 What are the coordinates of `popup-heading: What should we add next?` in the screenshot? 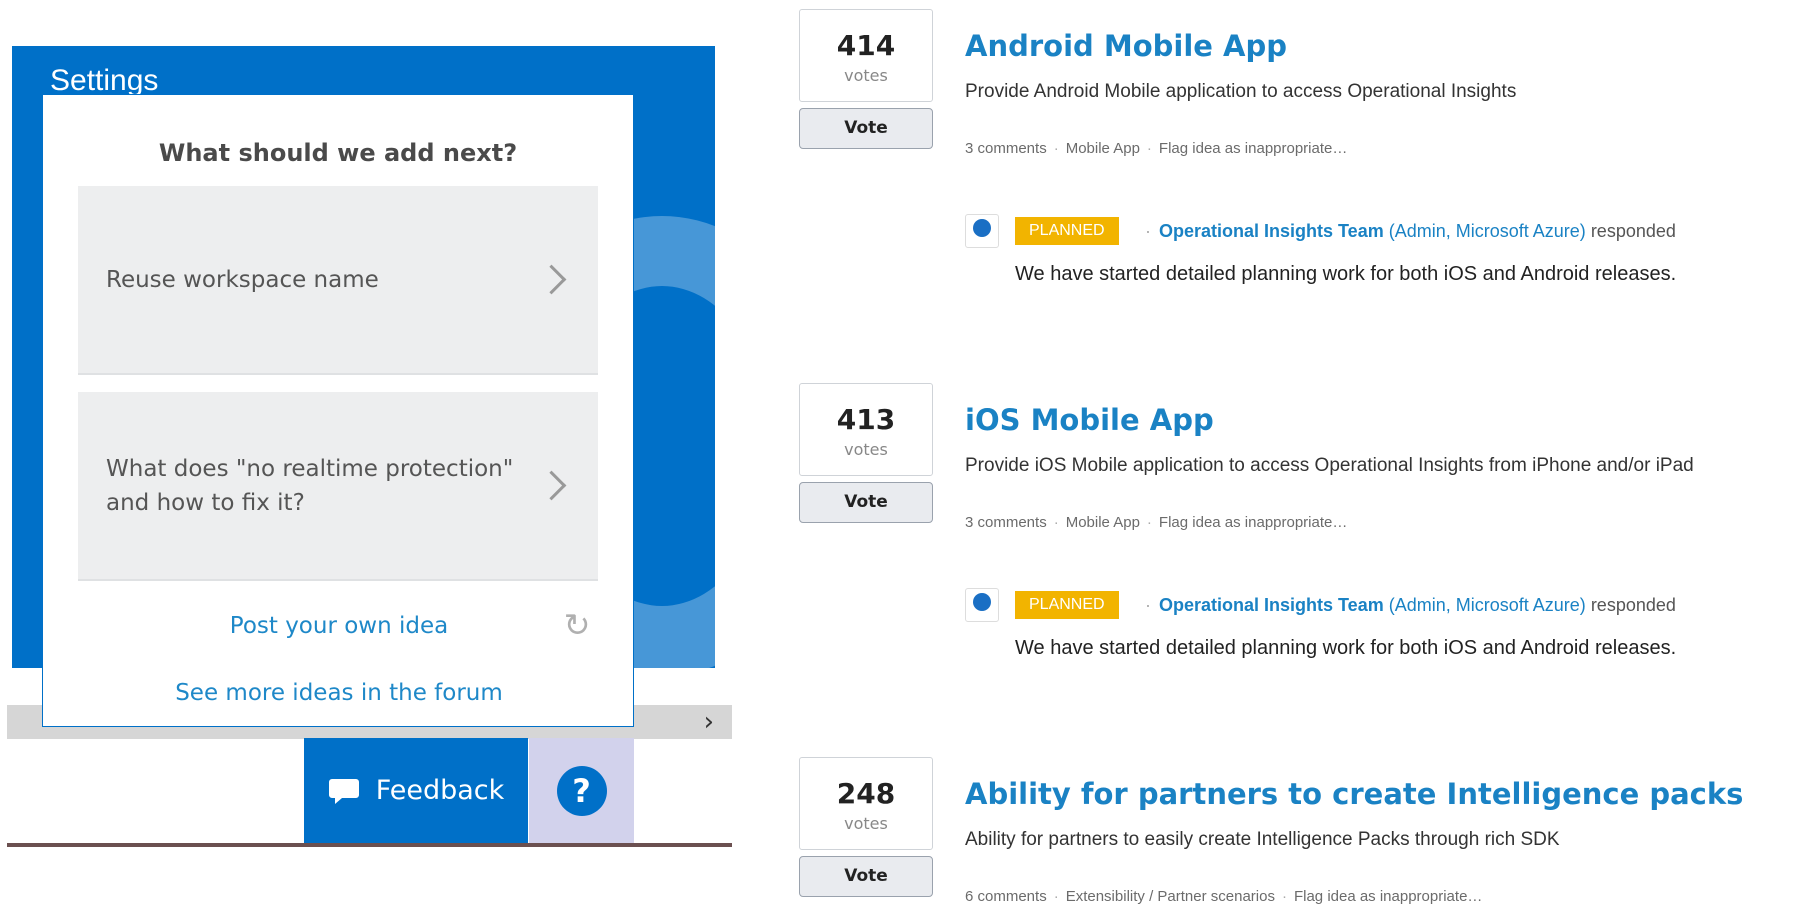 It's located at (338, 153).